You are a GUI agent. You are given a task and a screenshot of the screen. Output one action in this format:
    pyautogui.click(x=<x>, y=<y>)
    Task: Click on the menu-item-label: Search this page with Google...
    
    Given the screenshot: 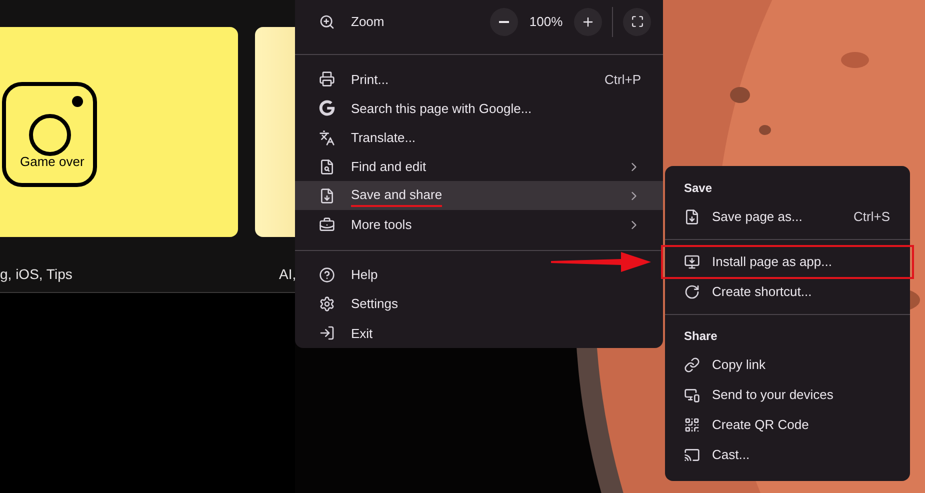 What is the action you would take?
    pyautogui.click(x=441, y=109)
    